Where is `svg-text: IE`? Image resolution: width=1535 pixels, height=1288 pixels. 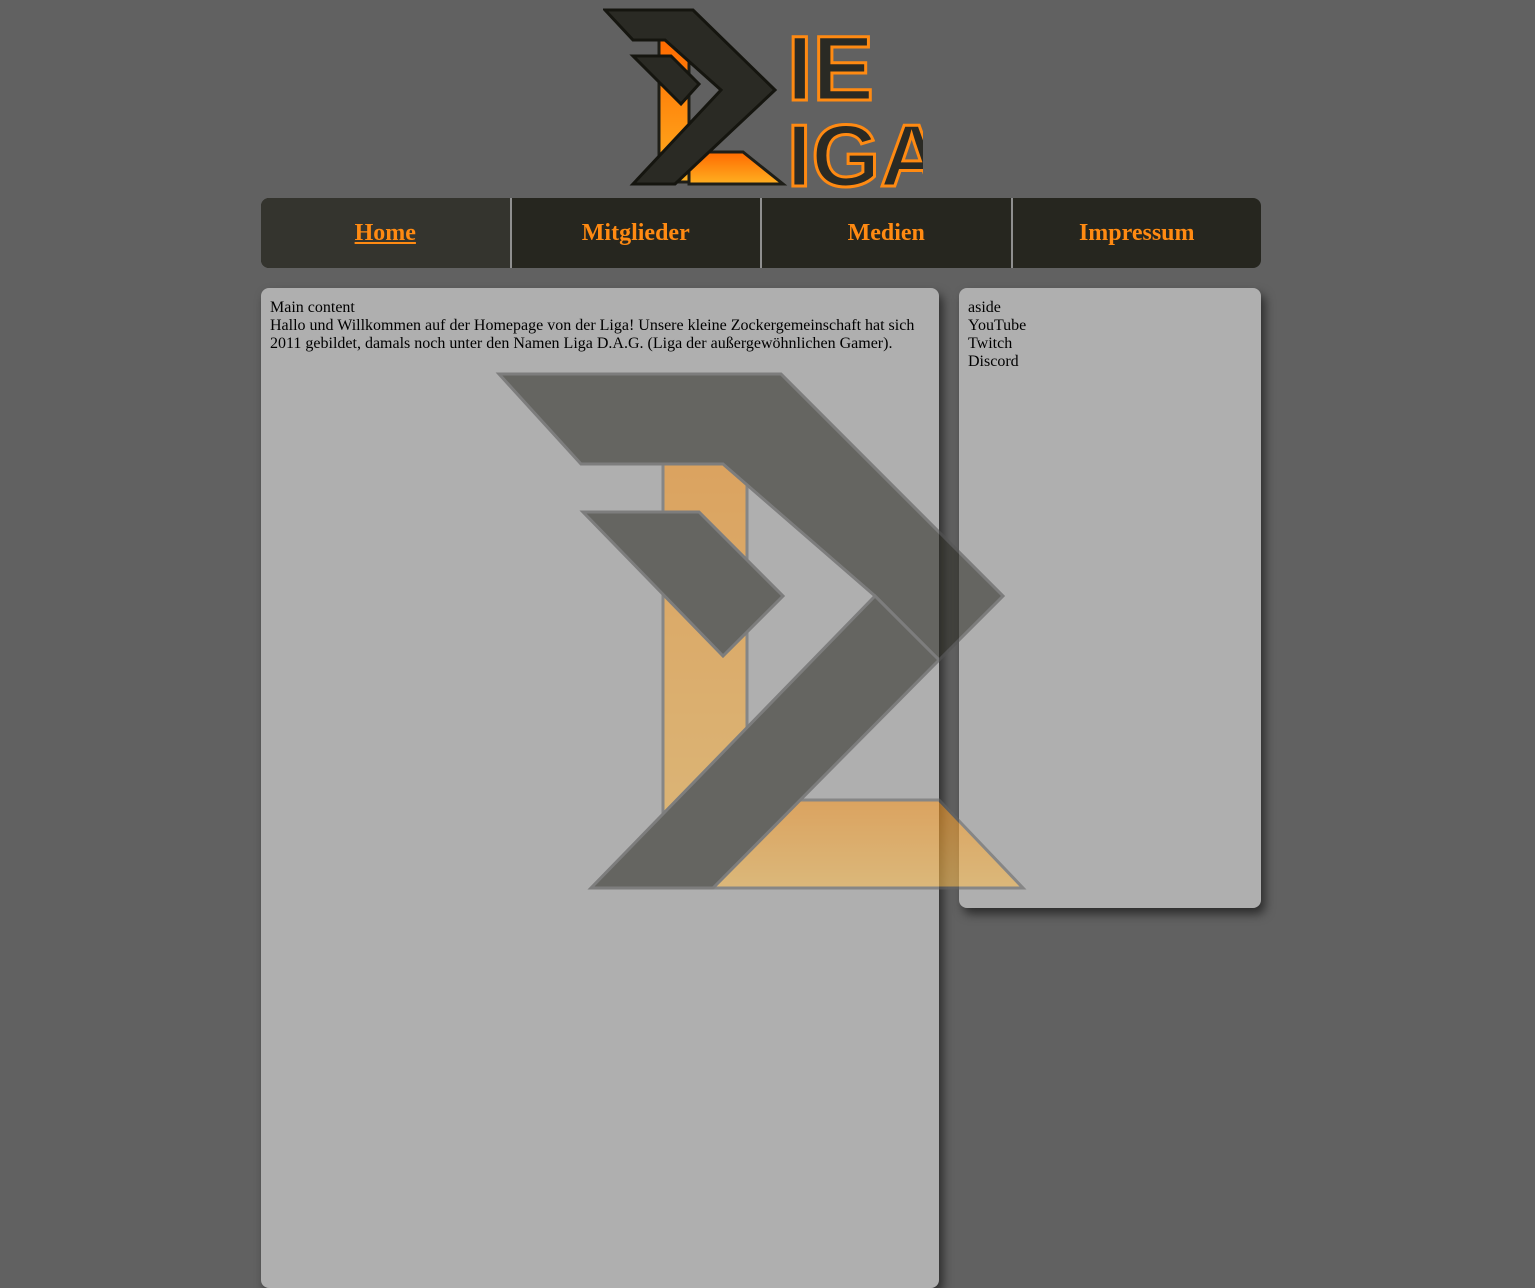
svg-text: IE is located at coordinates (830, 69).